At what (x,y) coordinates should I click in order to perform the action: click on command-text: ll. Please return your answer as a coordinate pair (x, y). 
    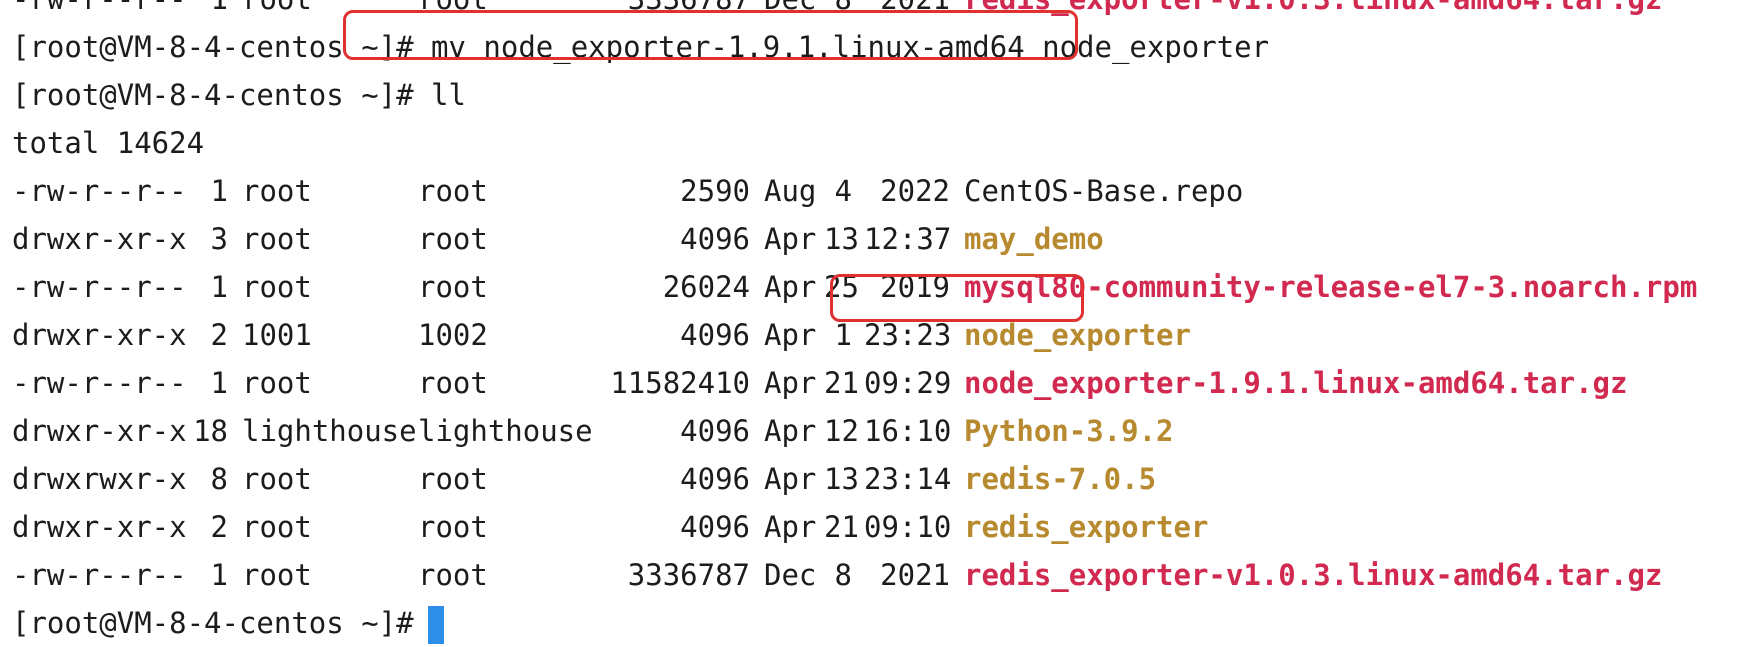
    Looking at the image, I should click on (448, 95).